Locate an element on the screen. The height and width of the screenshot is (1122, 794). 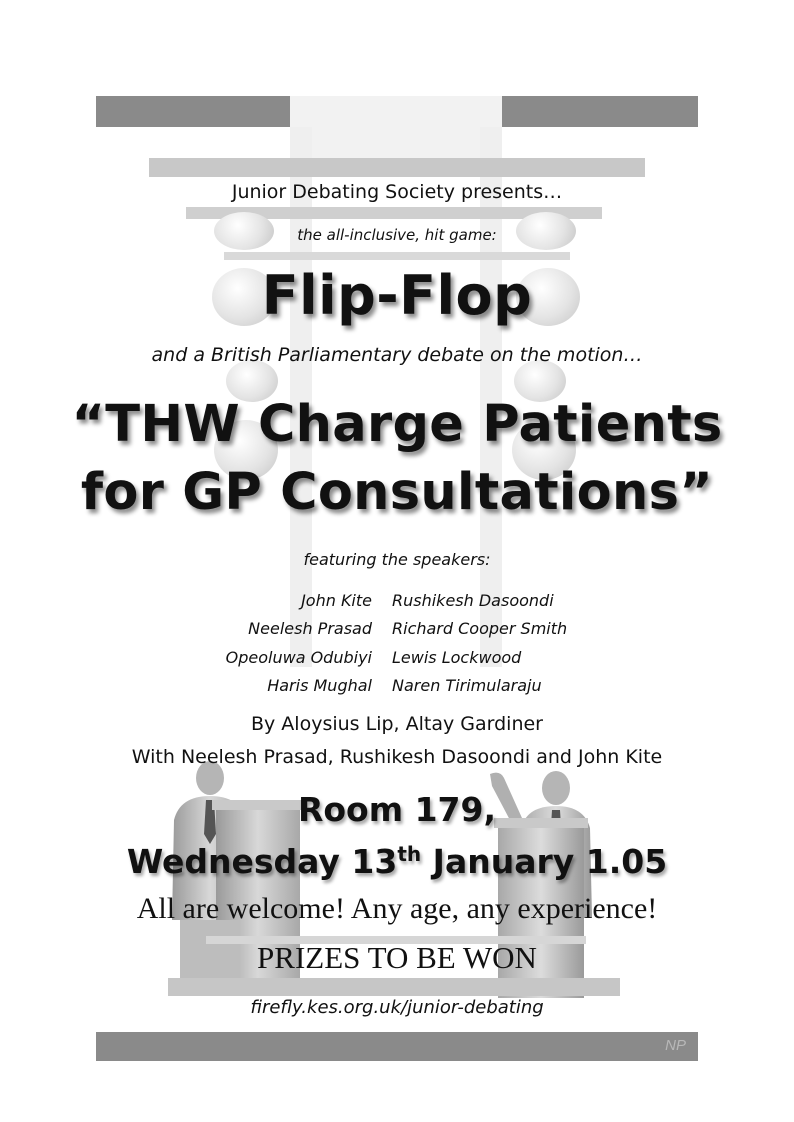
fourth-bar is located at coordinates (397, 256).